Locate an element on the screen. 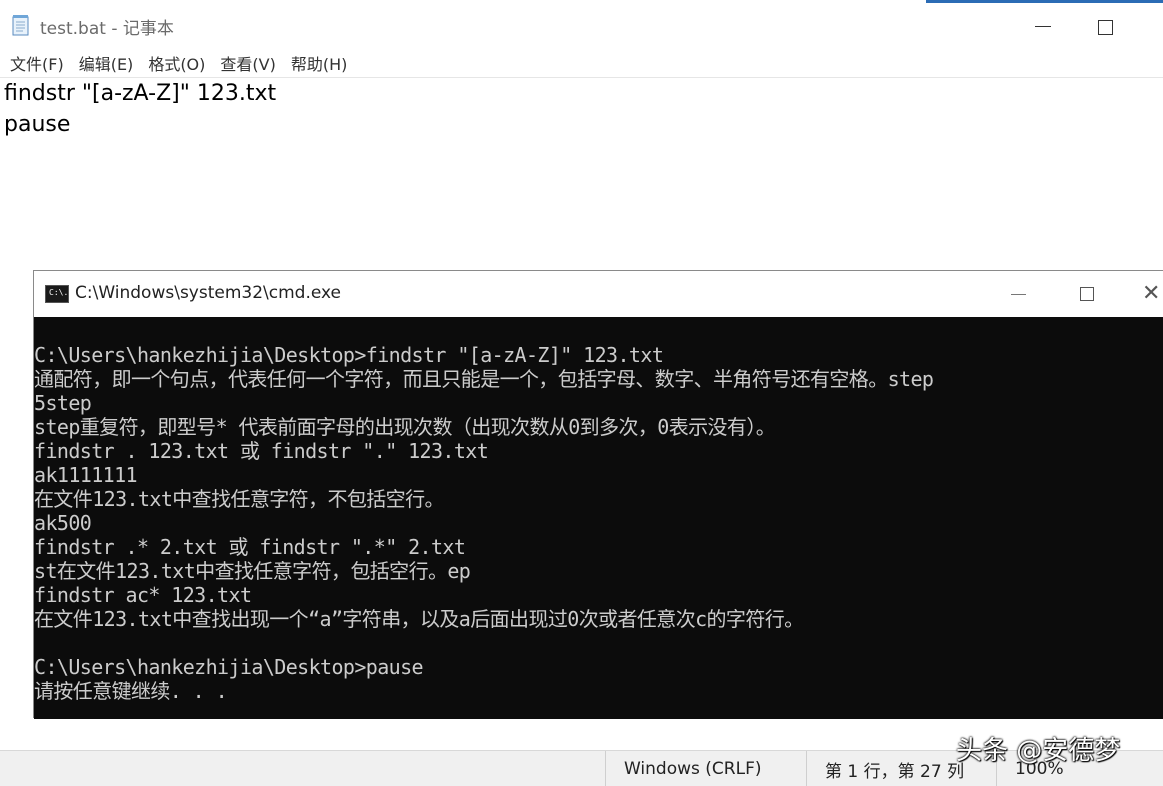  editor-line: pause is located at coordinates (37, 124).